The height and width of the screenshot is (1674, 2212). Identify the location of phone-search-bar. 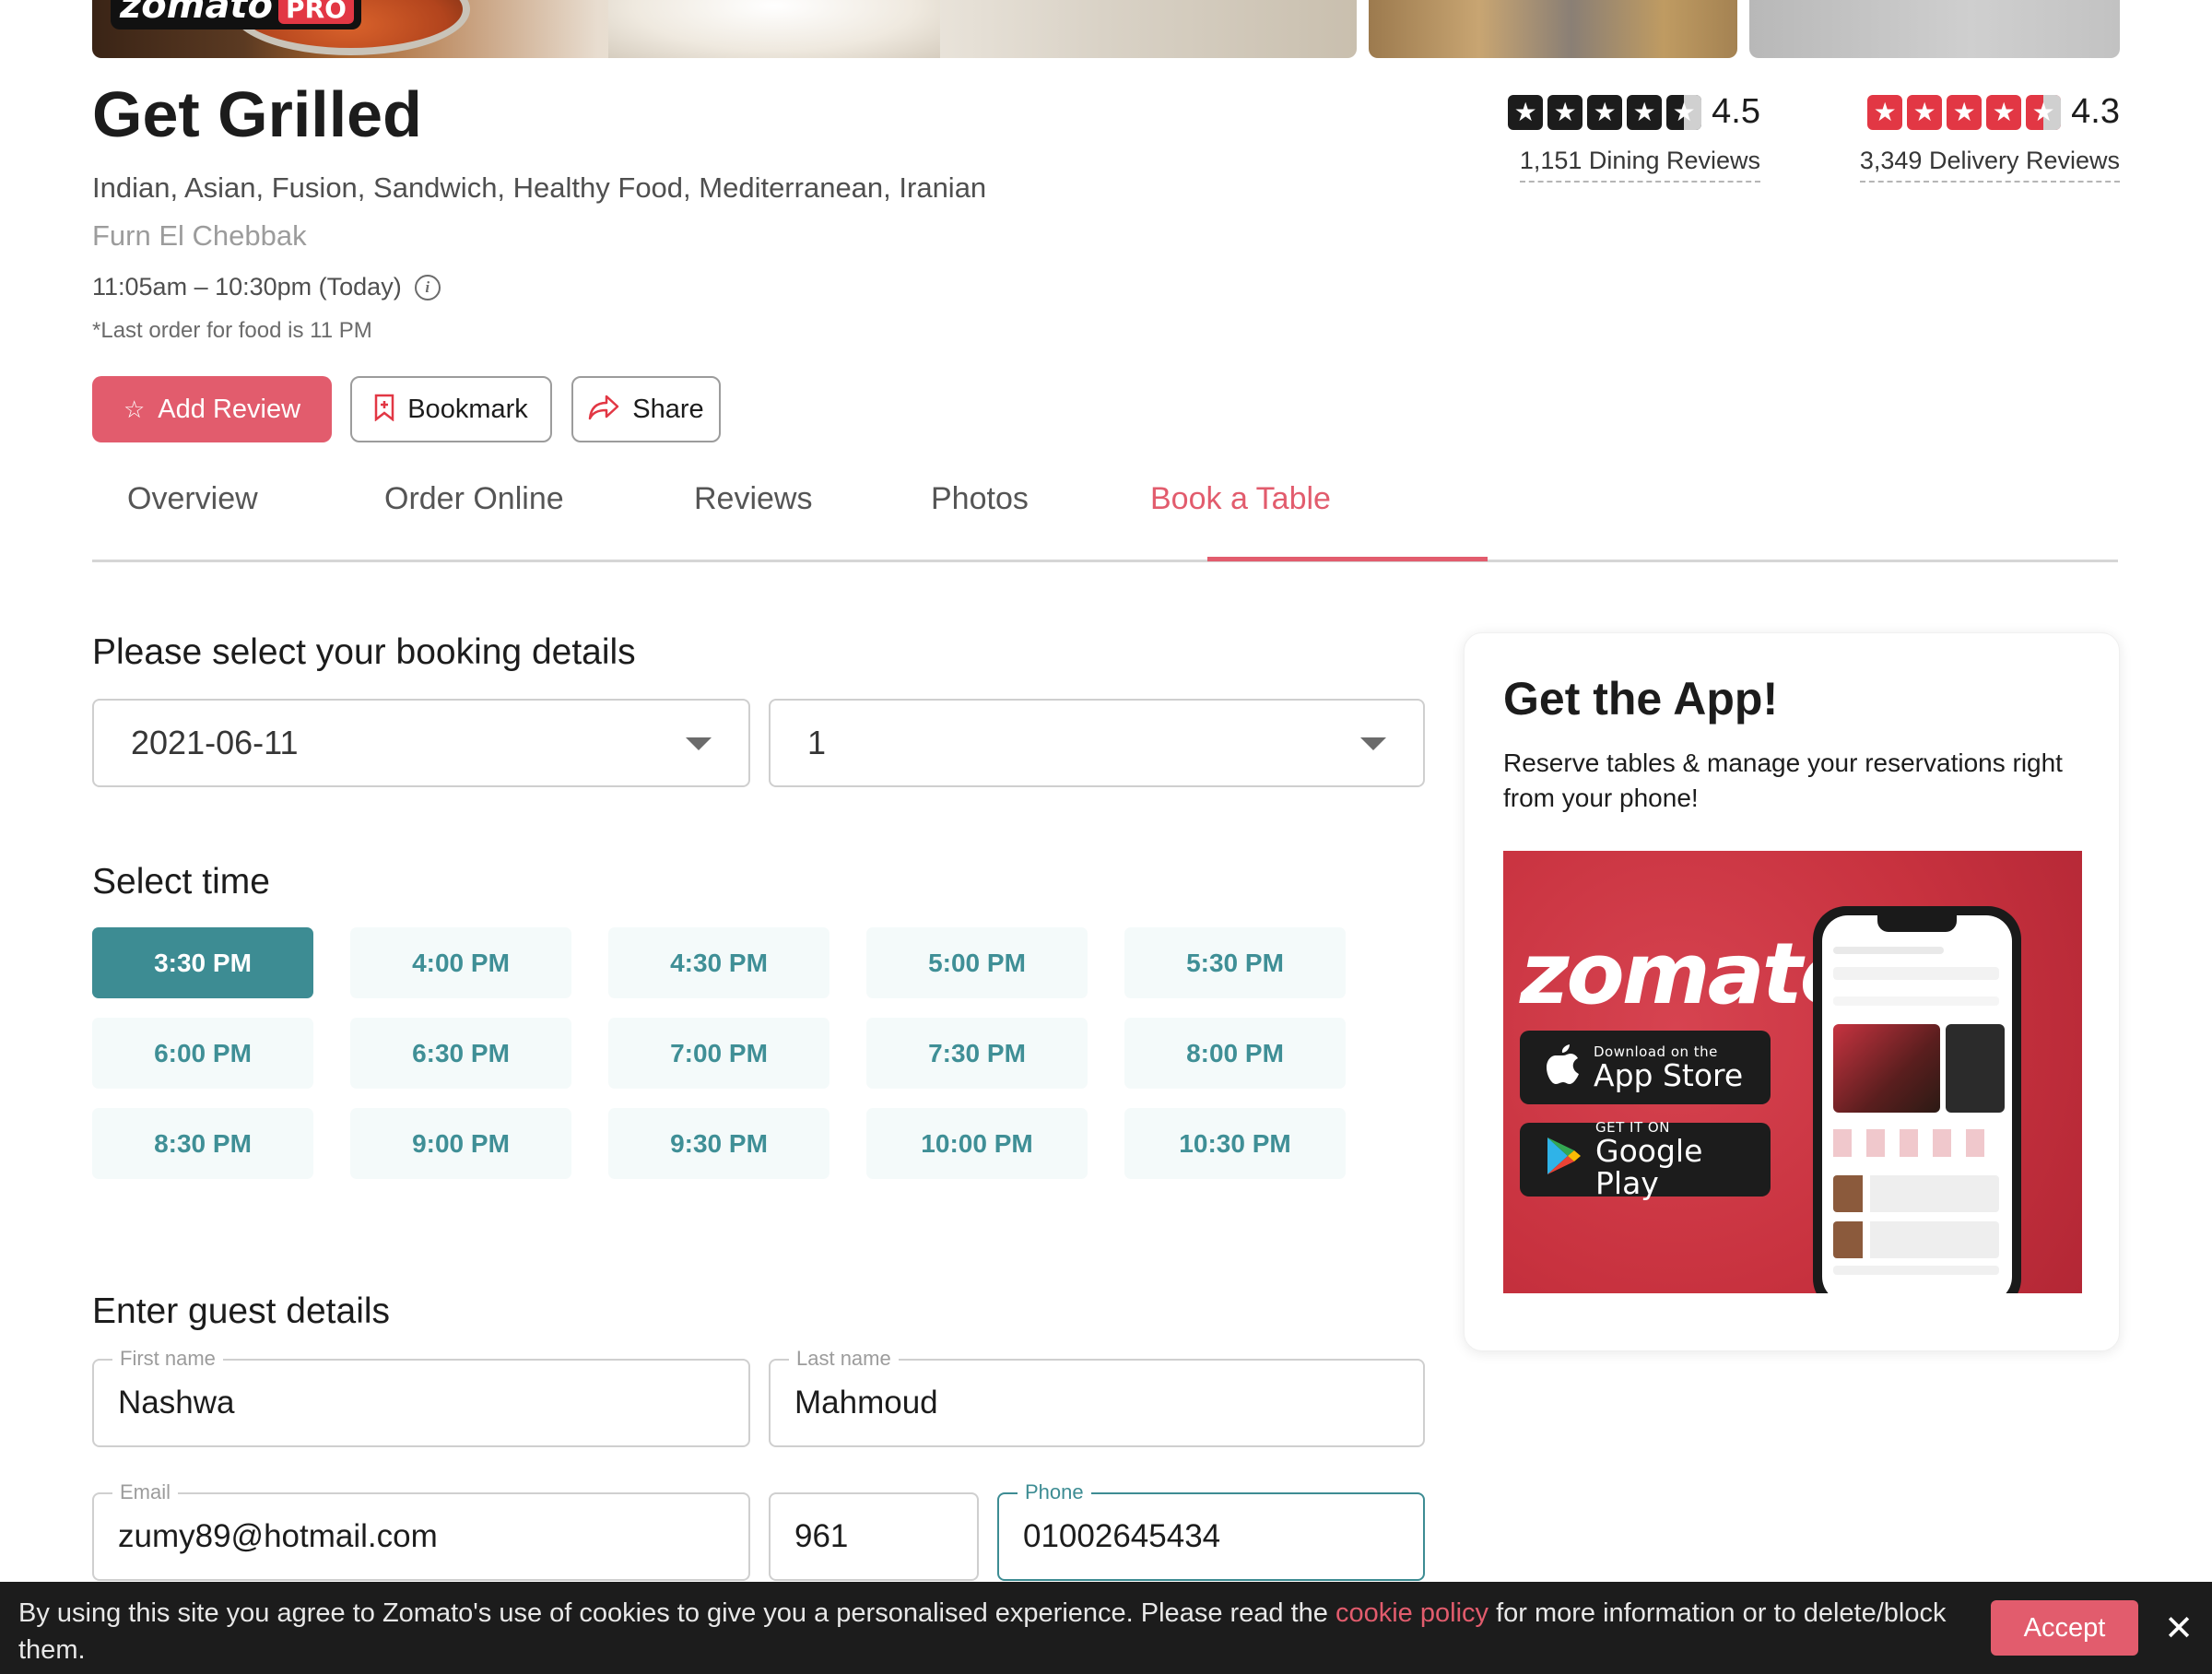
(1916, 973).